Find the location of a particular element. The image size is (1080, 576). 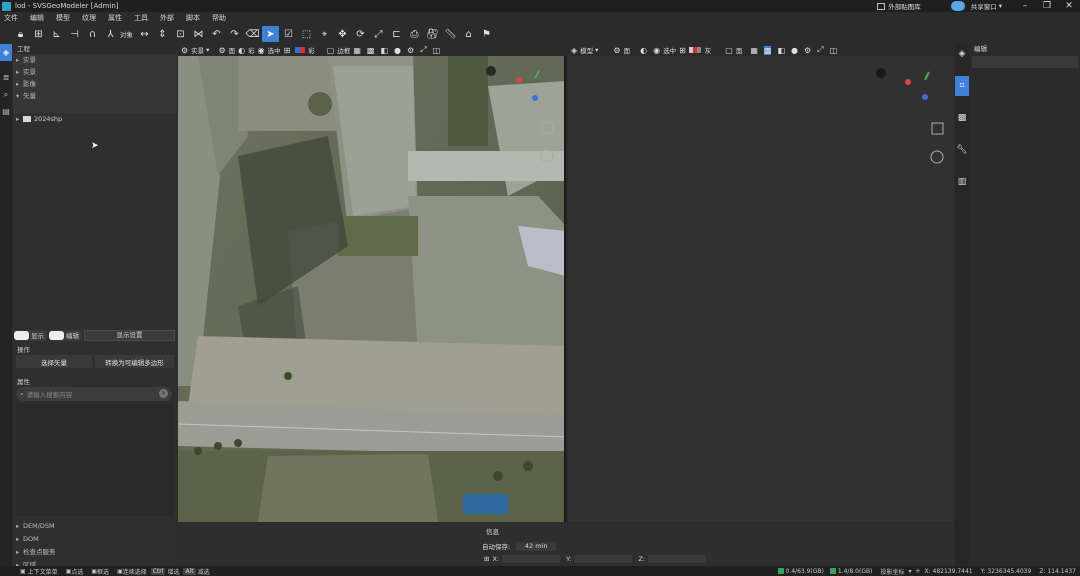

menu-edit: 编辑 is located at coordinates (37, 18).